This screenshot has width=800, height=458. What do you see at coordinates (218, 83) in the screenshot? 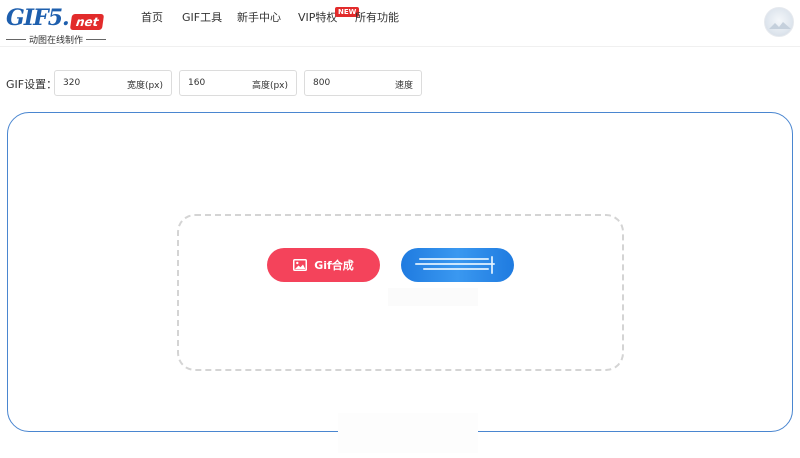
I see `height-input` at bounding box center [218, 83].